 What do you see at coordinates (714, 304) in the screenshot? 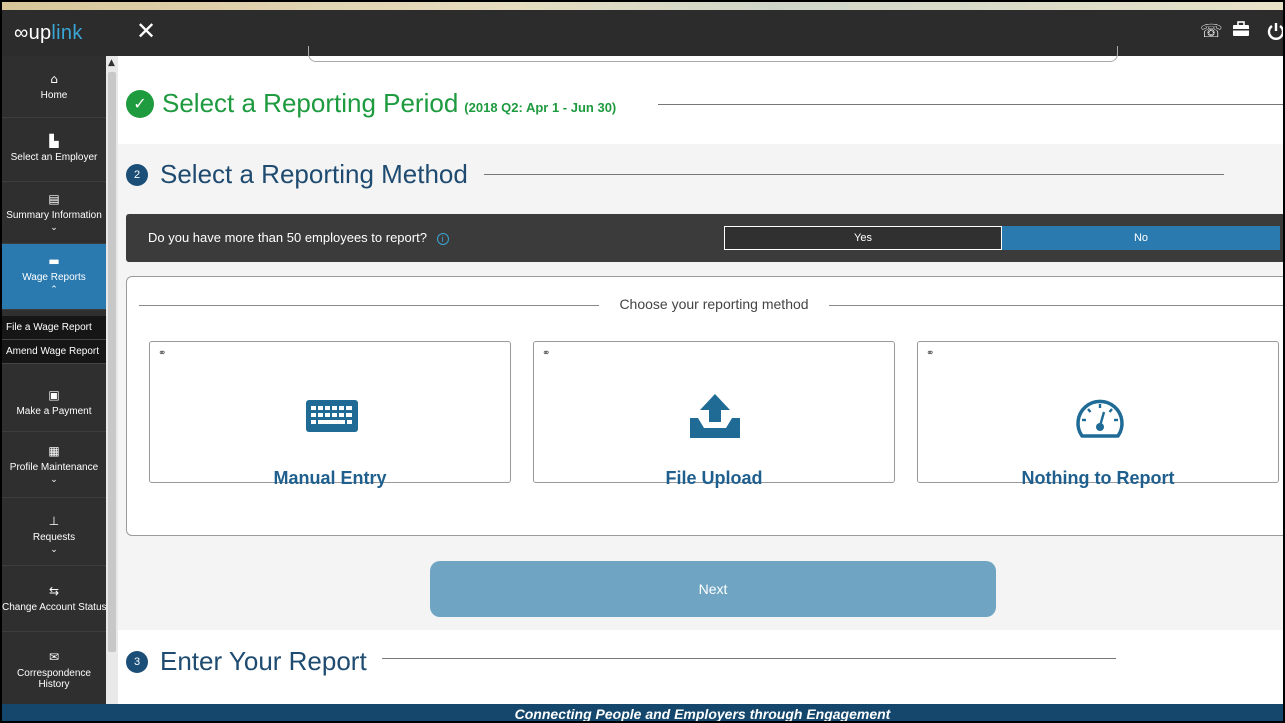
I see `choose-method-heading: Choose your reporting method` at bounding box center [714, 304].